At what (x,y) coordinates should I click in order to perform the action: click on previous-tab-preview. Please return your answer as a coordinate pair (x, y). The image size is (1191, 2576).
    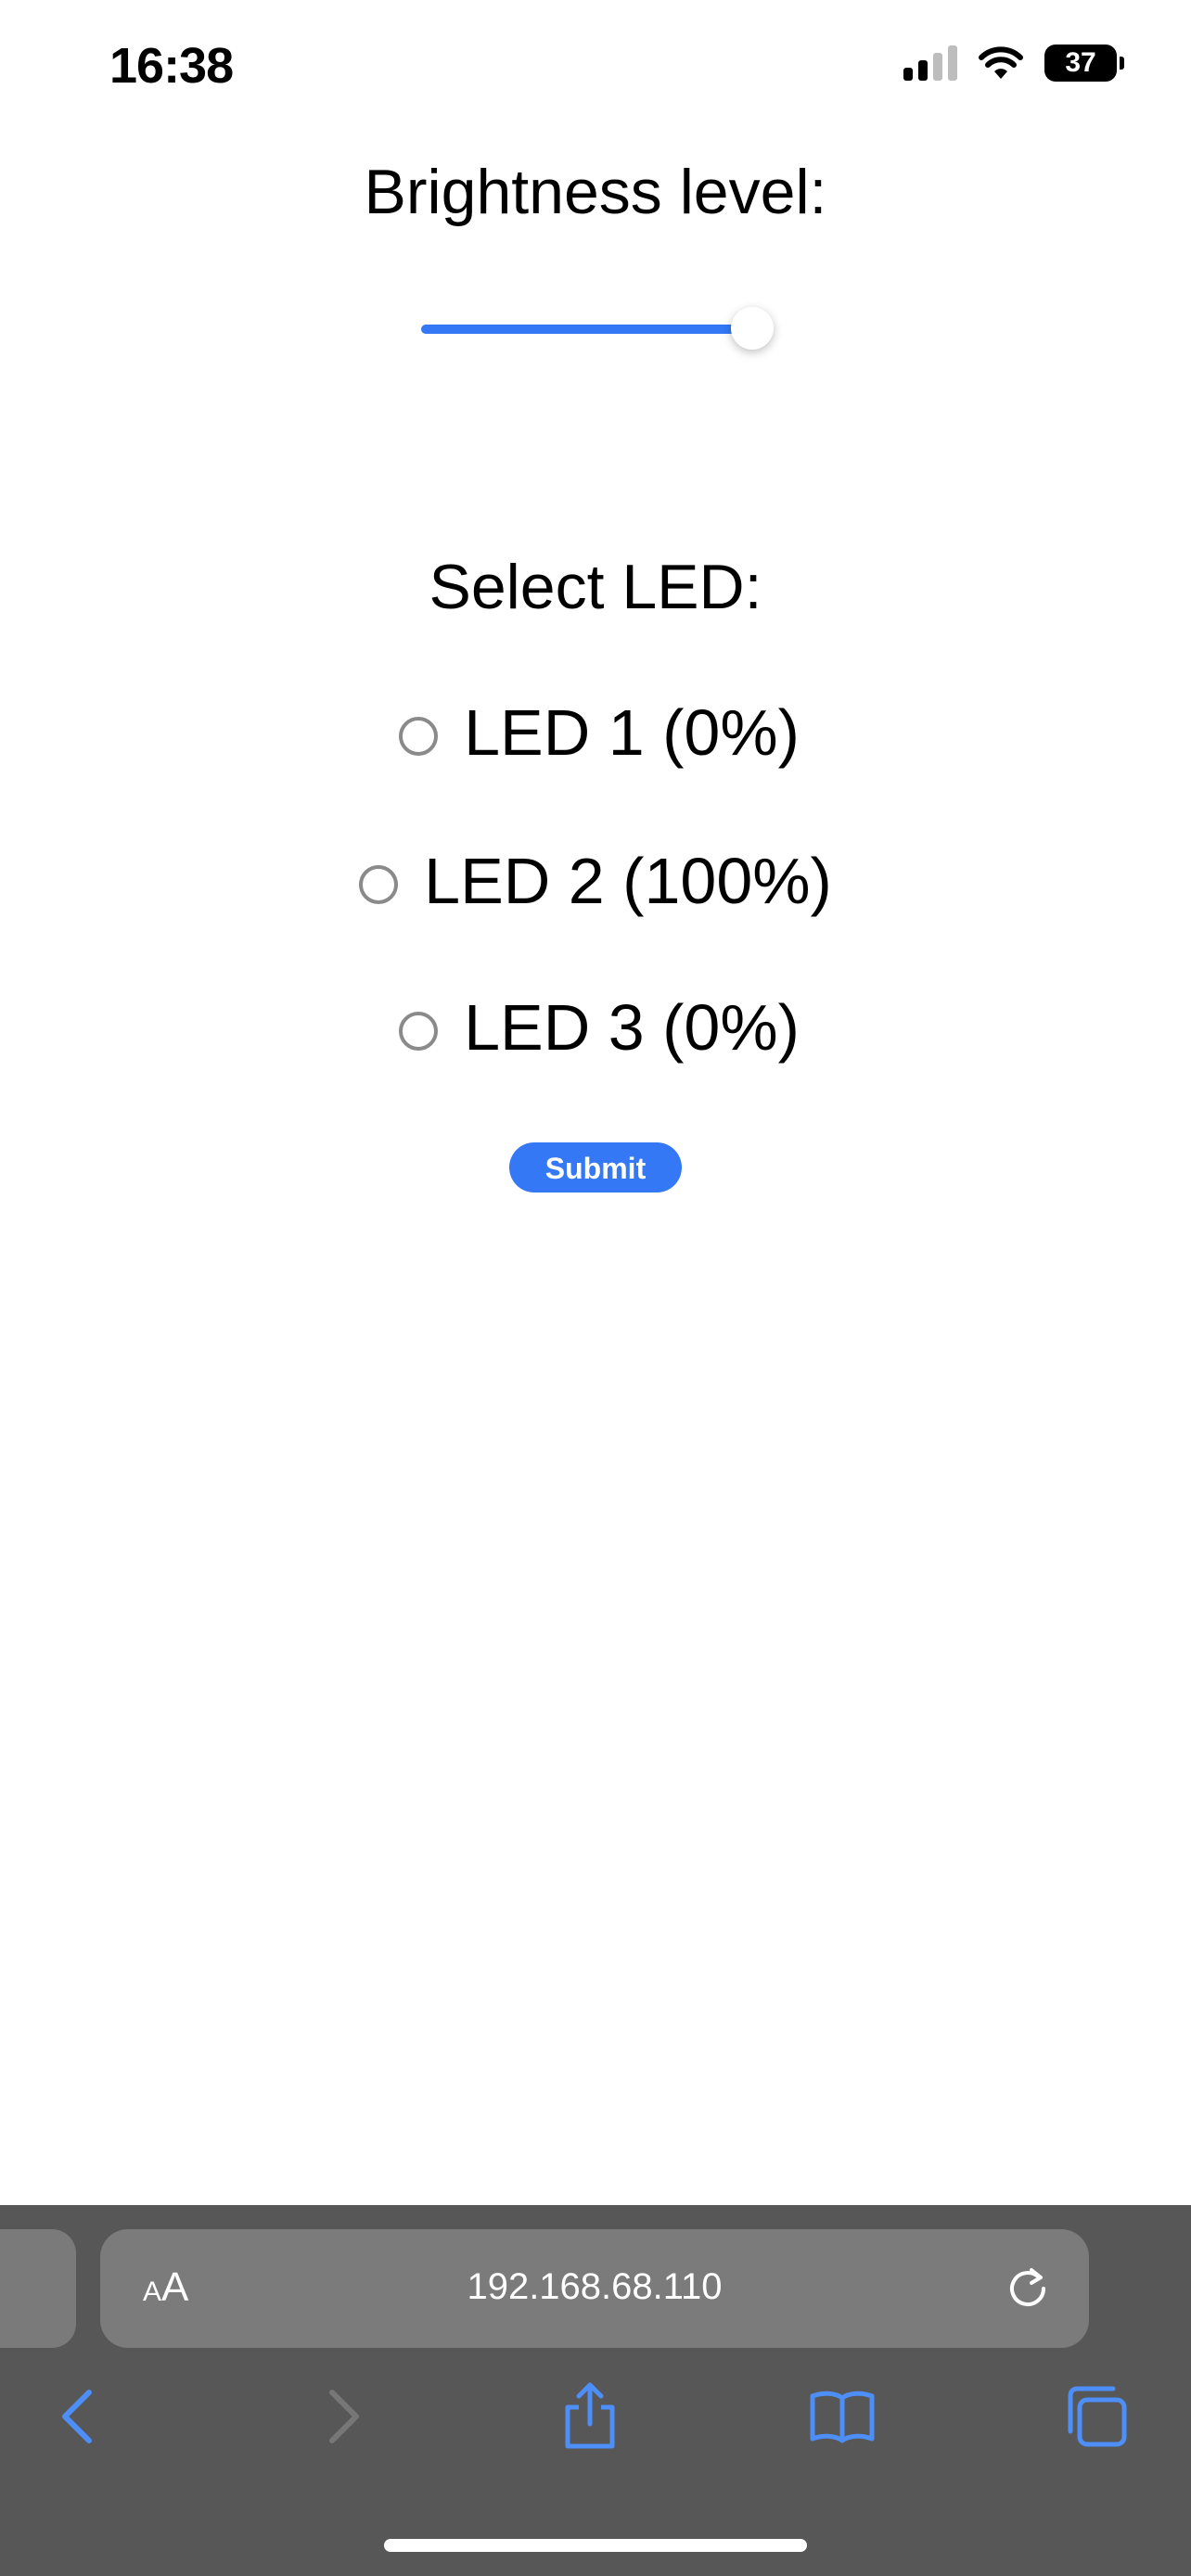
    Looking at the image, I should click on (38, 2288).